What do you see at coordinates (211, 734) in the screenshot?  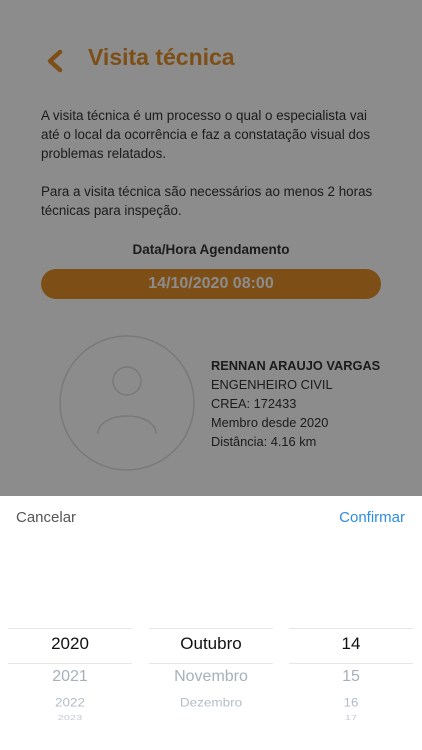 I see `wheel-fade` at bounding box center [211, 734].